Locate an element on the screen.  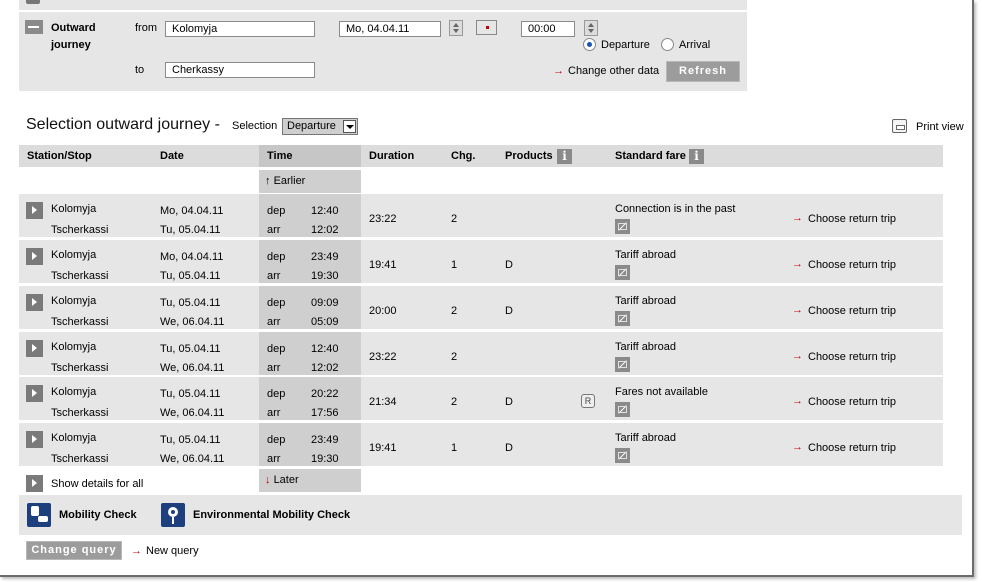
later-button: ↓ Later is located at coordinates (310, 480).